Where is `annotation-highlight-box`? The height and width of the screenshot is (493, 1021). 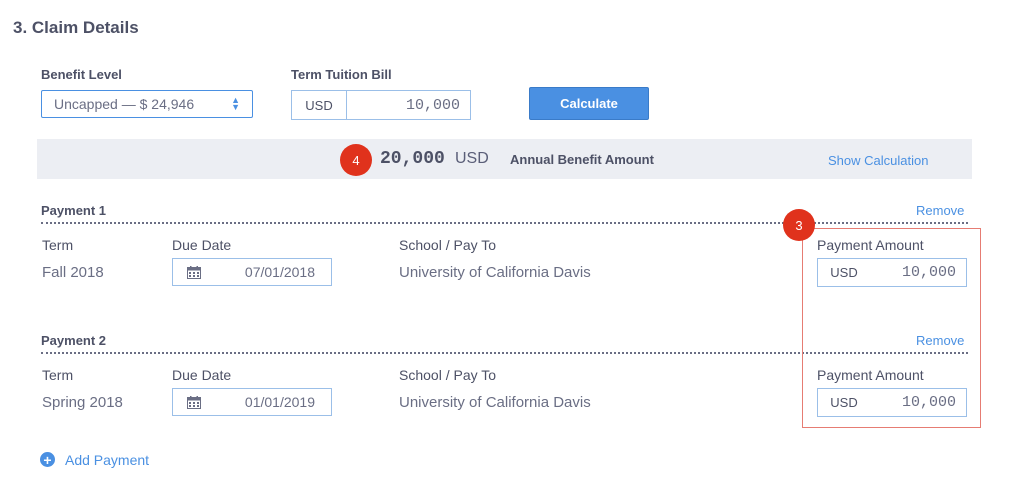 annotation-highlight-box is located at coordinates (891, 328).